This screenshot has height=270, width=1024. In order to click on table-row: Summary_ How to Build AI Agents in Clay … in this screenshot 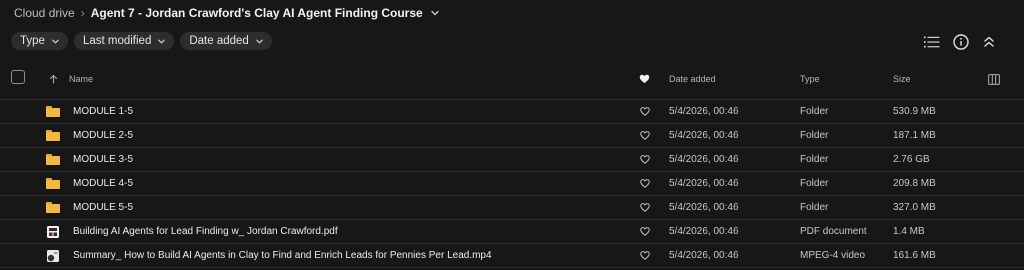, I will do `click(512, 255)`.